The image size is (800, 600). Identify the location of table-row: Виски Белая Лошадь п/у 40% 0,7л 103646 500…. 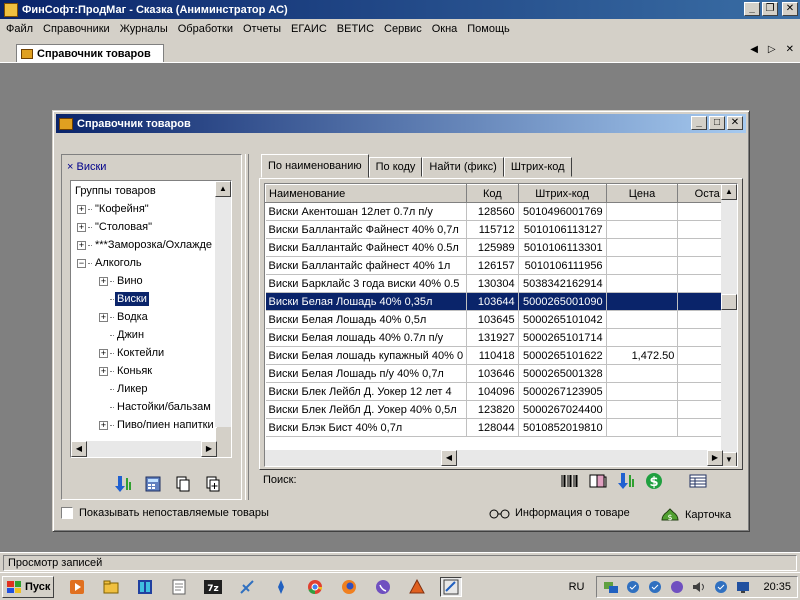
(501, 373).